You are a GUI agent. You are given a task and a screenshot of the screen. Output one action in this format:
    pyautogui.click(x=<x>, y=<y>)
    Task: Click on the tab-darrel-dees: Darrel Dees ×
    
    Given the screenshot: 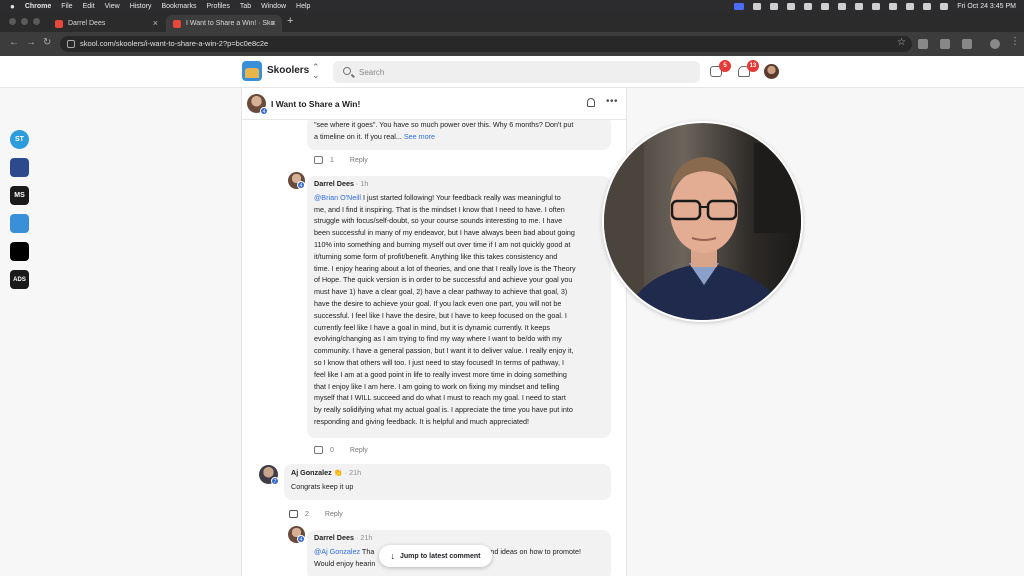 What is the action you would take?
    pyautogui.click(x=106, y=23)
    